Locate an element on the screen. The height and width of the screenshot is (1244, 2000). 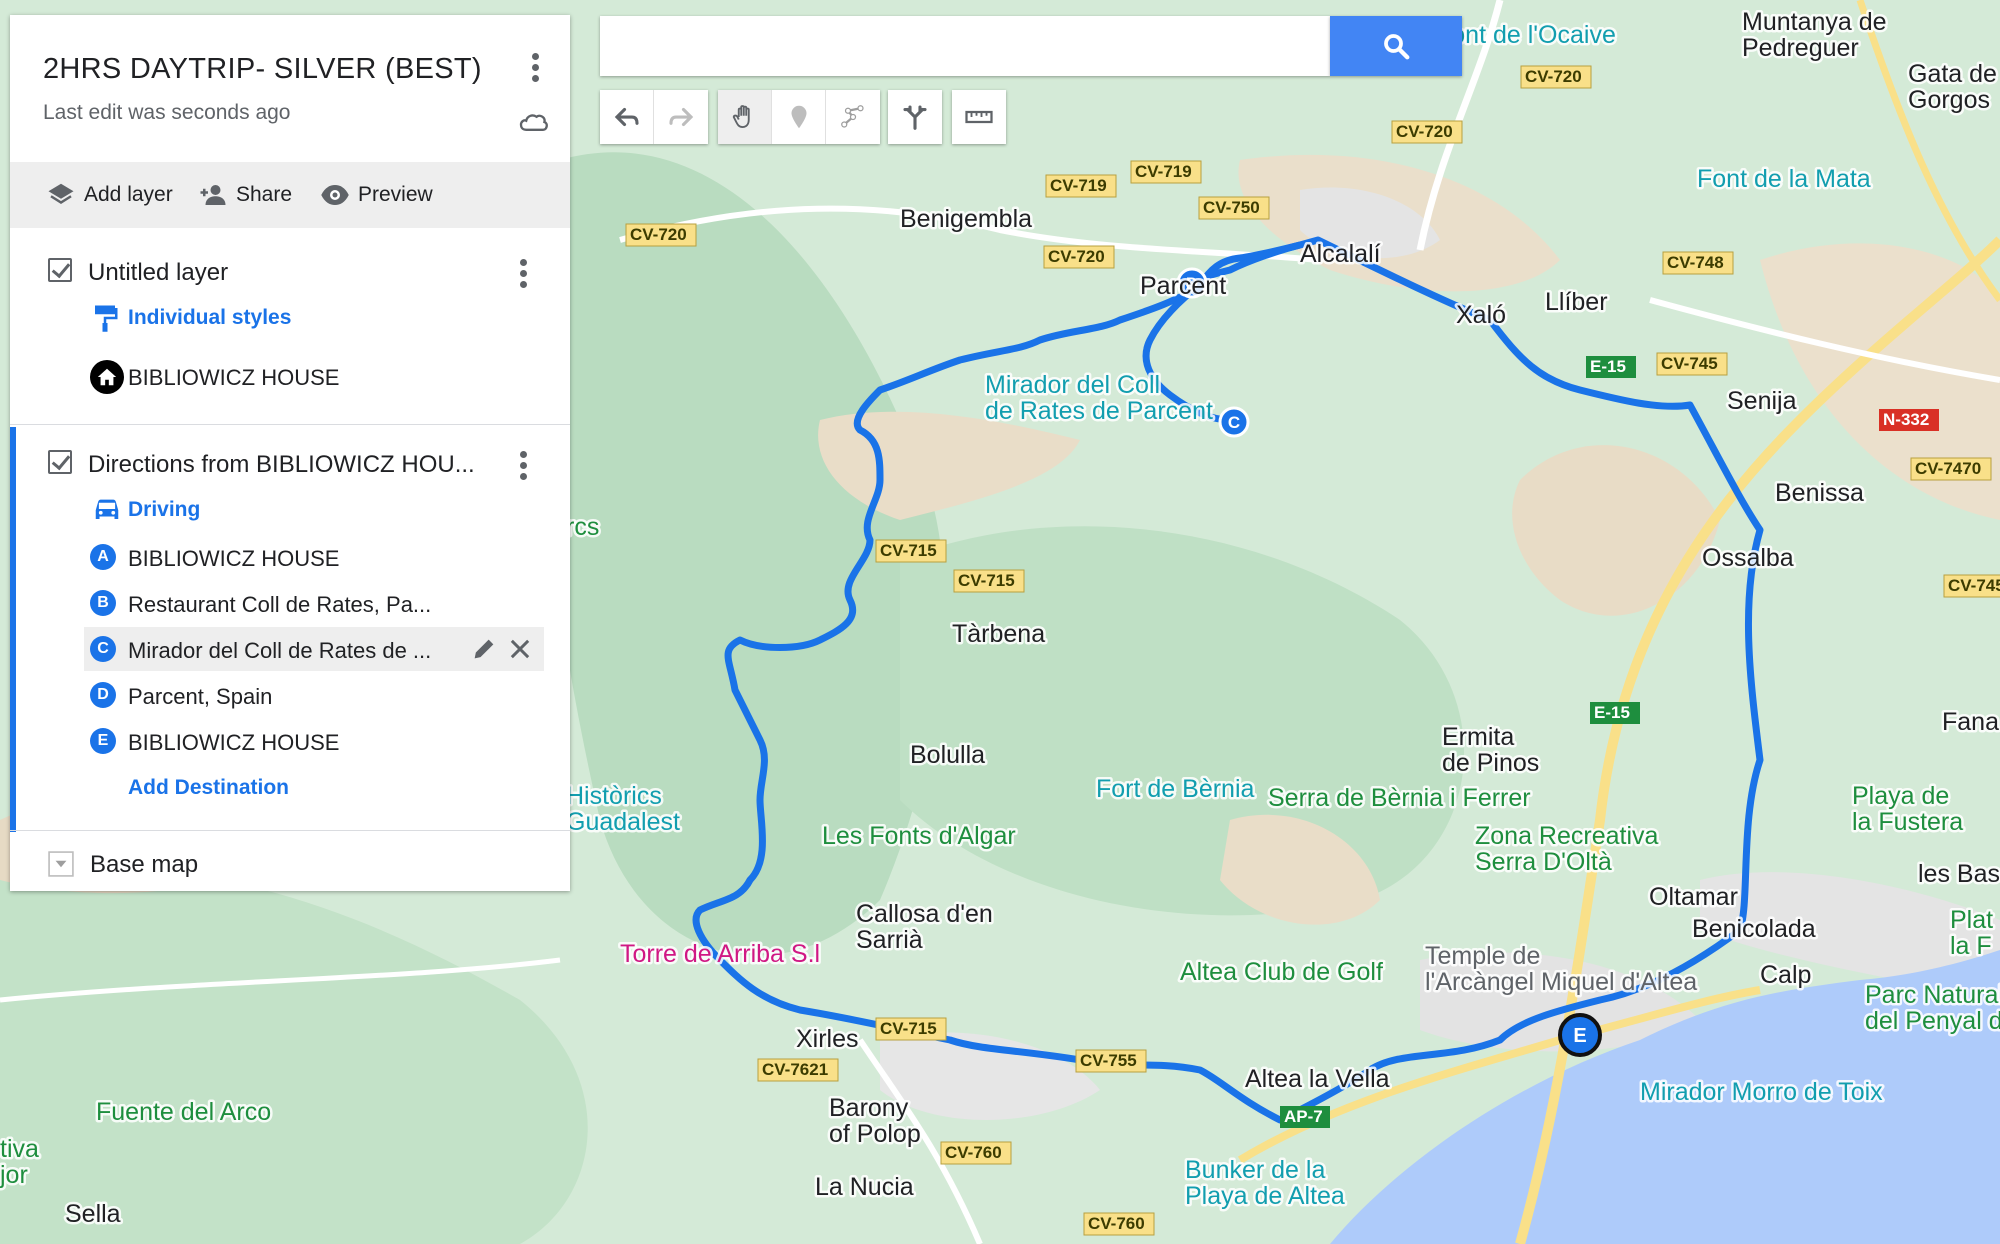
poi-label-11: Mirador Morro de Toix is located at coordinates (1762, 1092).